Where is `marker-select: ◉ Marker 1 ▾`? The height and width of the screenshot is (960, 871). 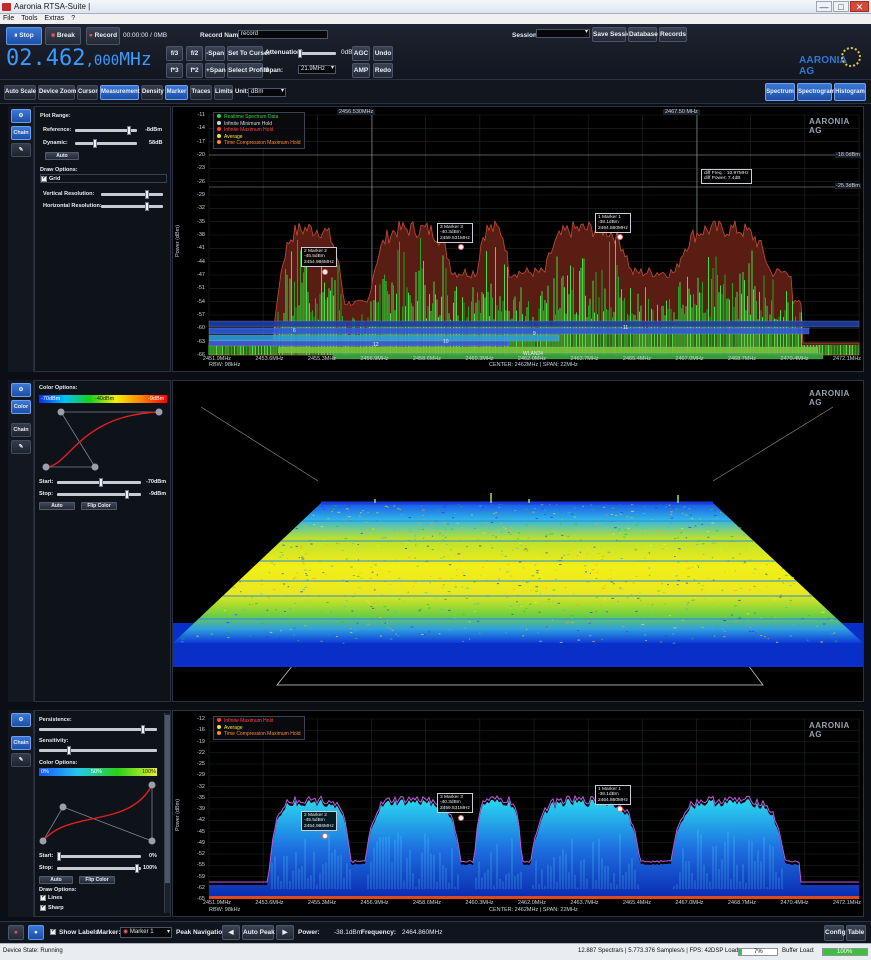
marker-select: ◉ Marker 1 ▾ is located at coordinates (146, 932).